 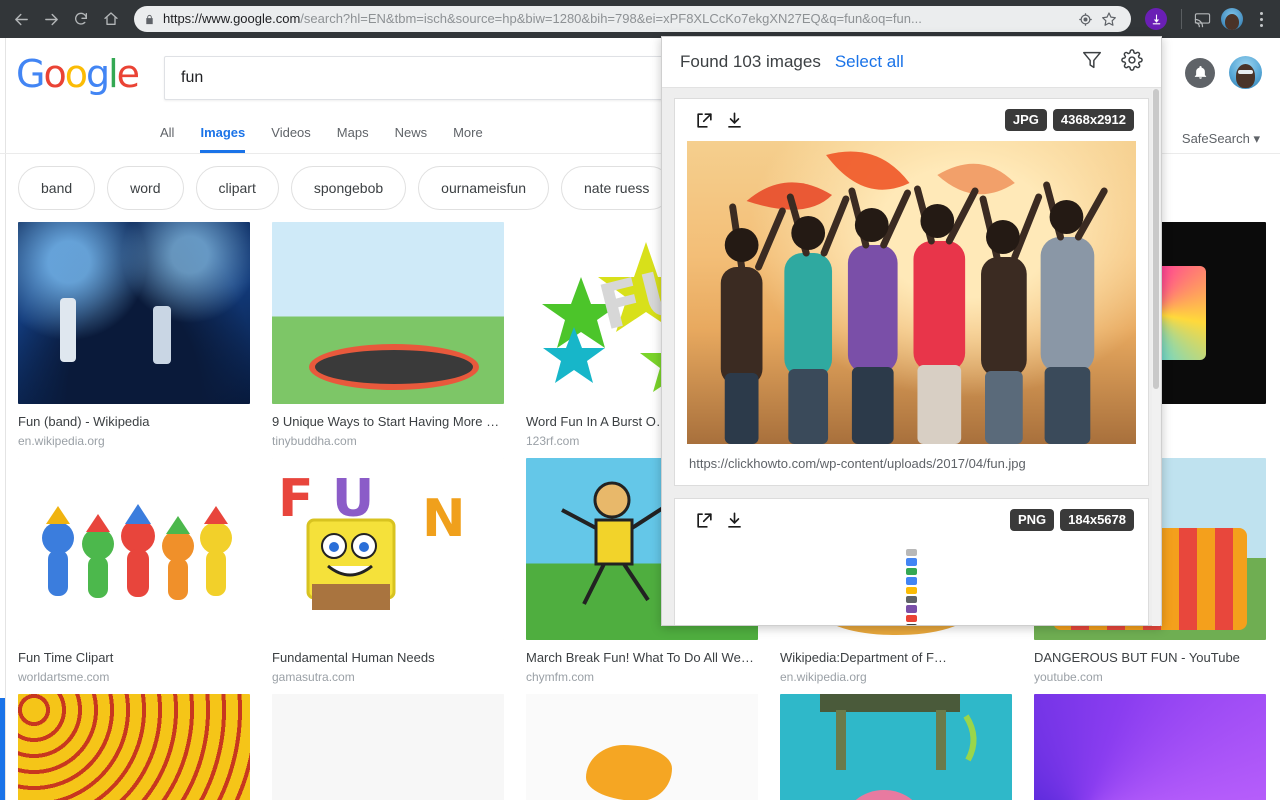 I want to click on home-icon, so click(x=111, y=19).